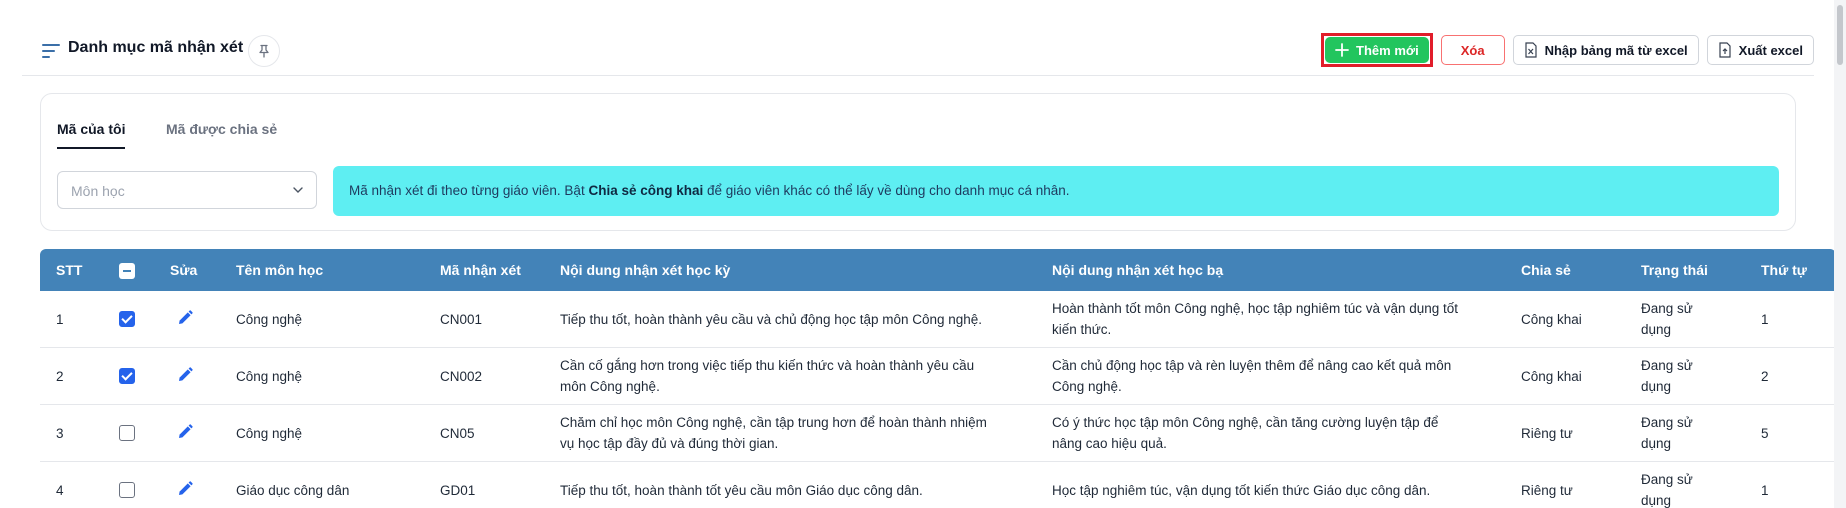 The image size is (1846, 508). I want to click on row-subject: Giáo dục công dân, so click(293, 490).